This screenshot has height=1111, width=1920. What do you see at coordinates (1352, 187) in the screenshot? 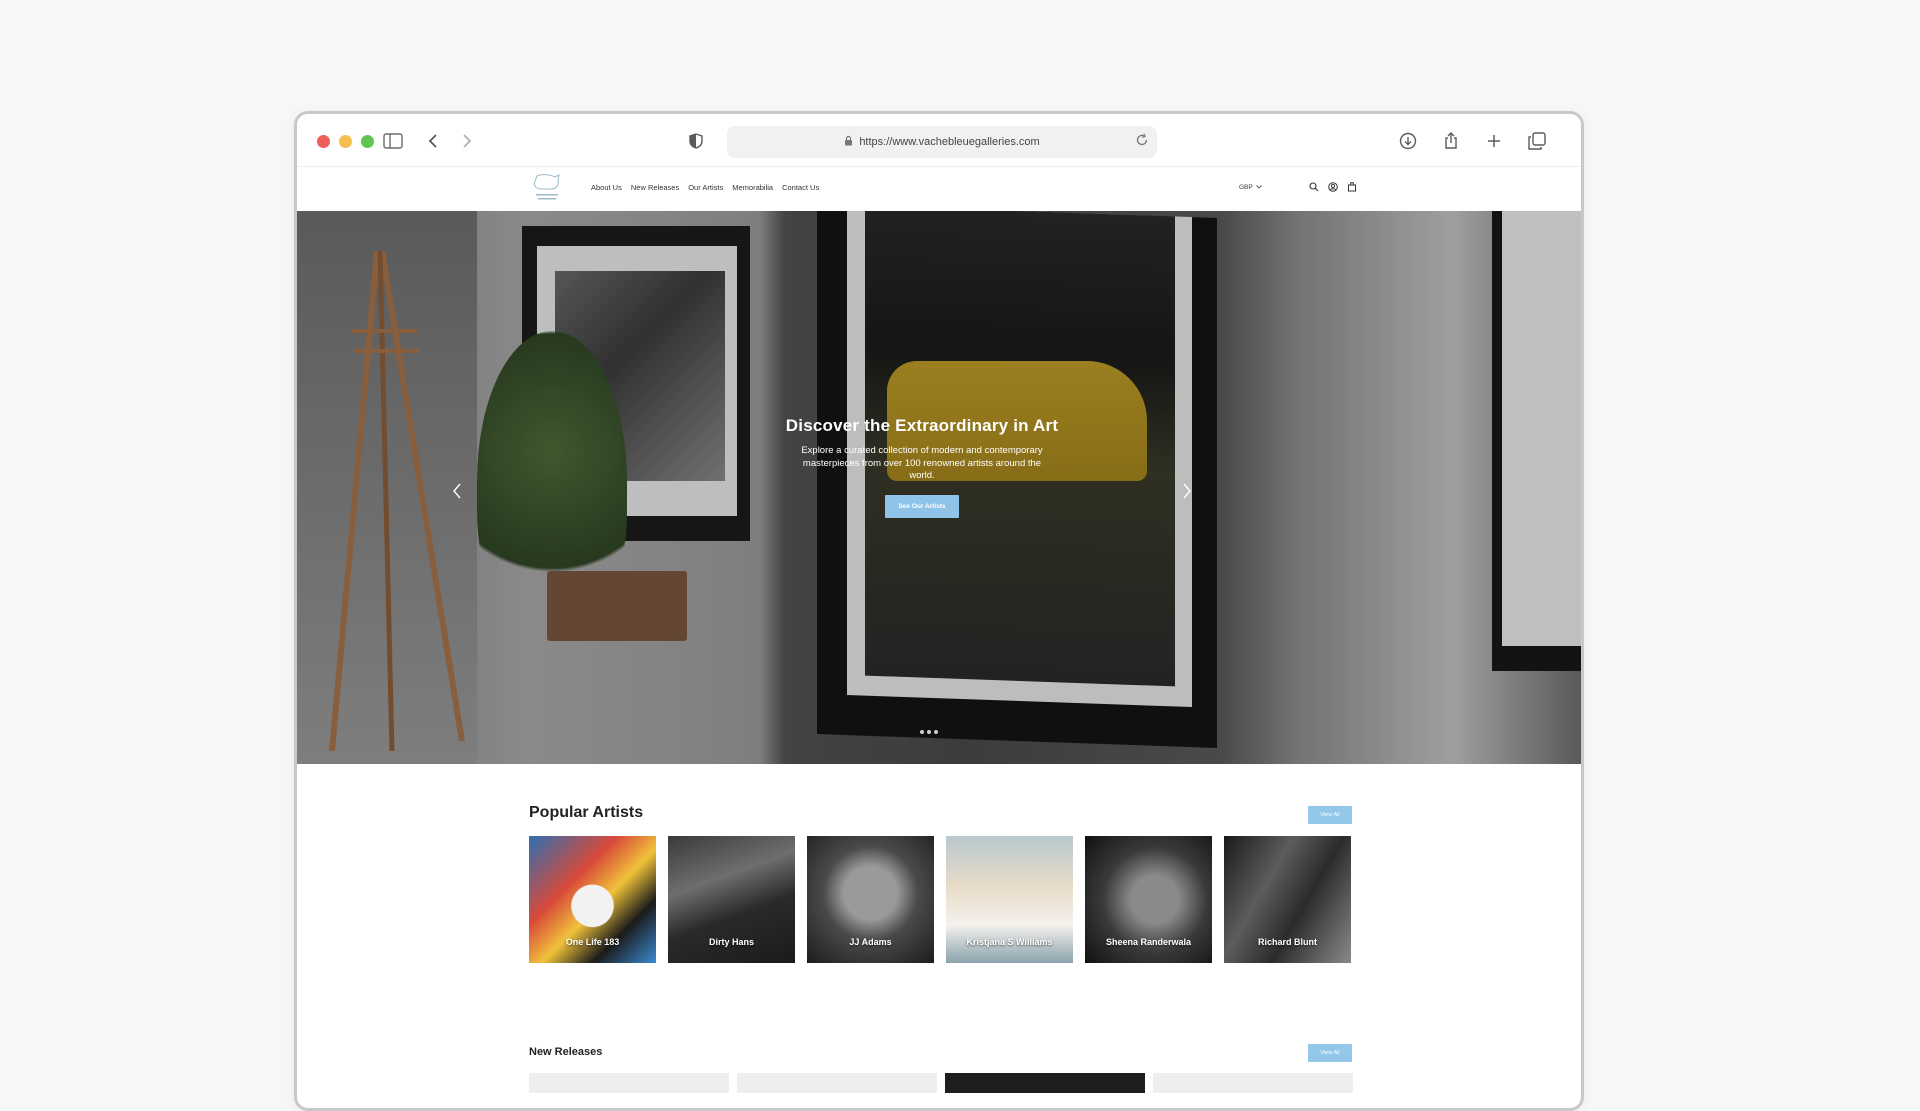
I see `cart-icon` at bounding box center [1352, 187].